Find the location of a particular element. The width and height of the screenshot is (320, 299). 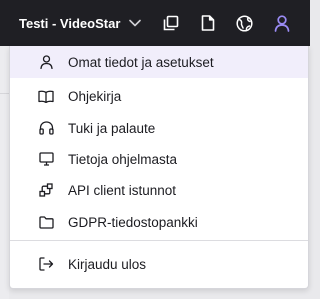

copy-icon is located at coordinates (171, 23).